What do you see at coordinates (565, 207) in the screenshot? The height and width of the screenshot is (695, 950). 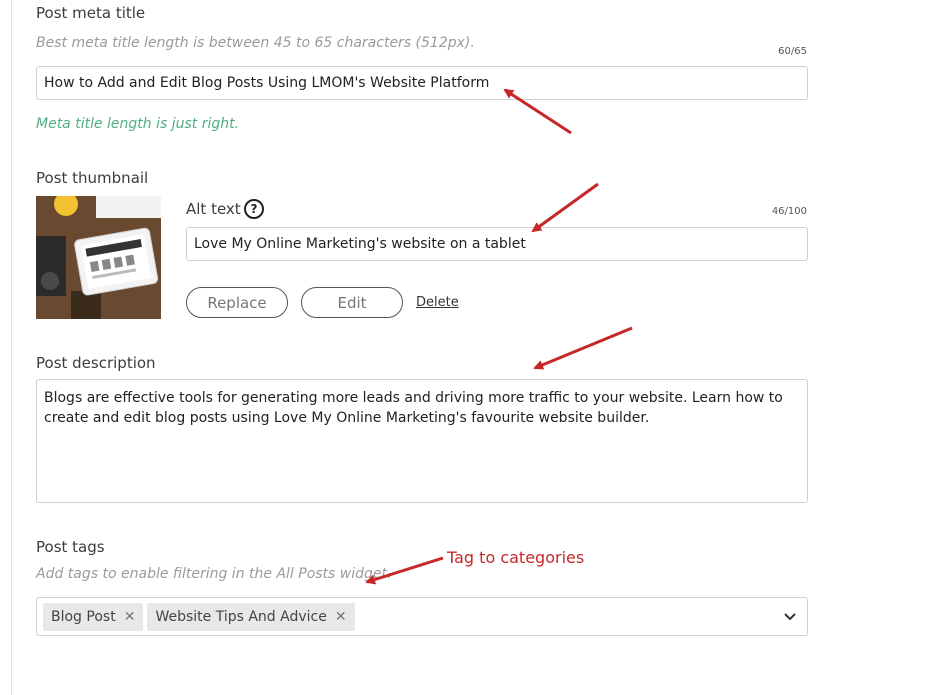 I see `arrow-alt-text` at bounding box center [565, 207].